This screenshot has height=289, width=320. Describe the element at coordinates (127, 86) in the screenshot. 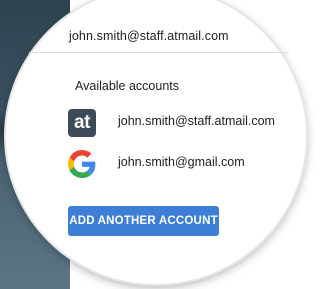

I see `available-accounts-heading: Available accounts` at that location.